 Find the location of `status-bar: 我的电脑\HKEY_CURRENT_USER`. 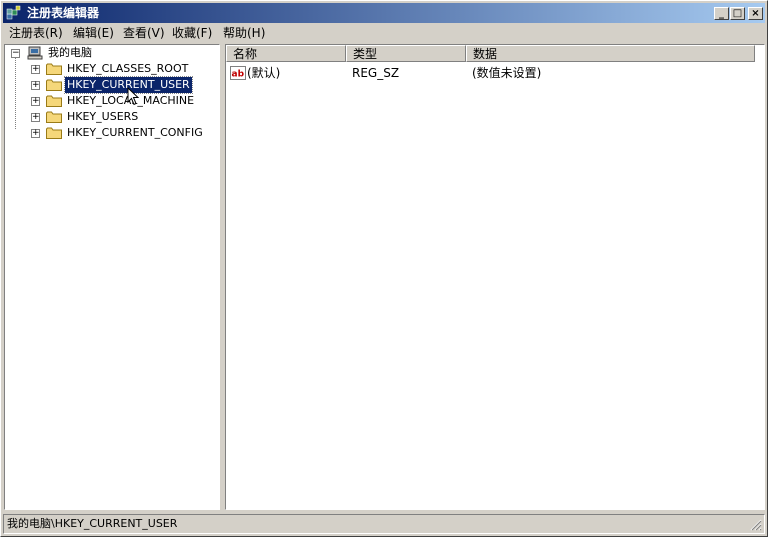

status-bar: 我的电脑\HKEY_CURRENT_USER is located at coordinates (384, 524).